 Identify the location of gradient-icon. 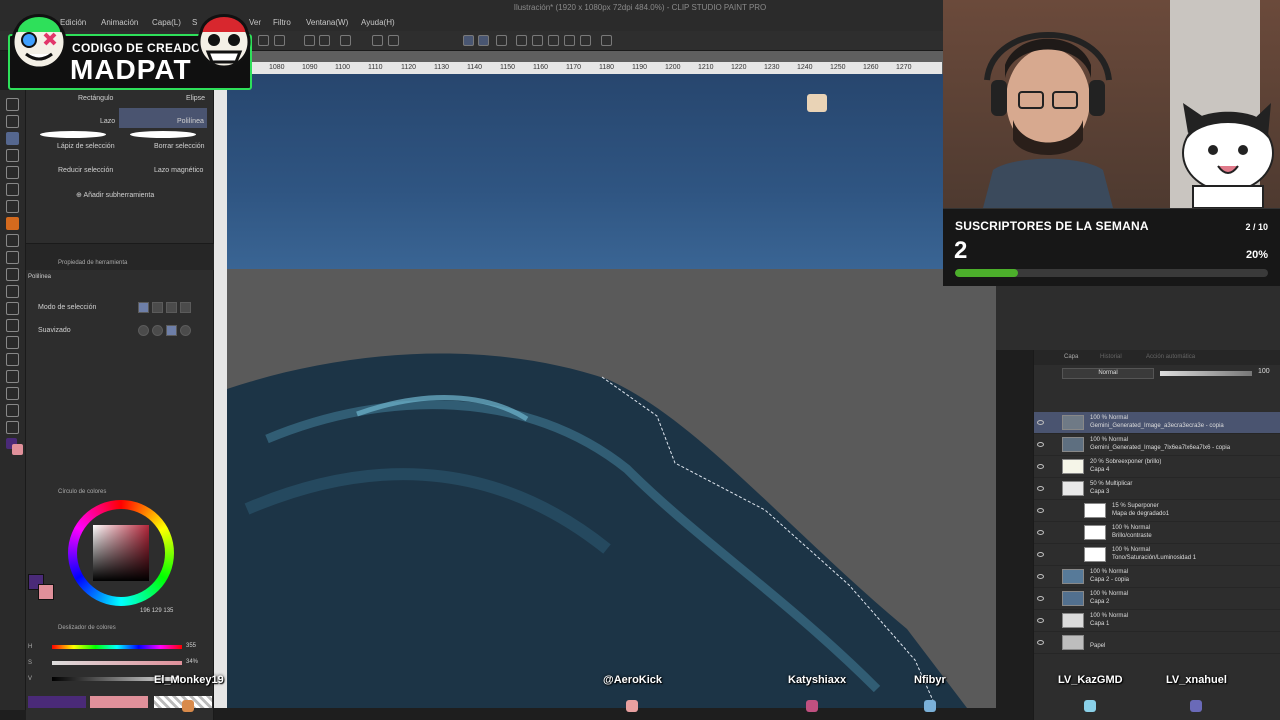
(12, 325).